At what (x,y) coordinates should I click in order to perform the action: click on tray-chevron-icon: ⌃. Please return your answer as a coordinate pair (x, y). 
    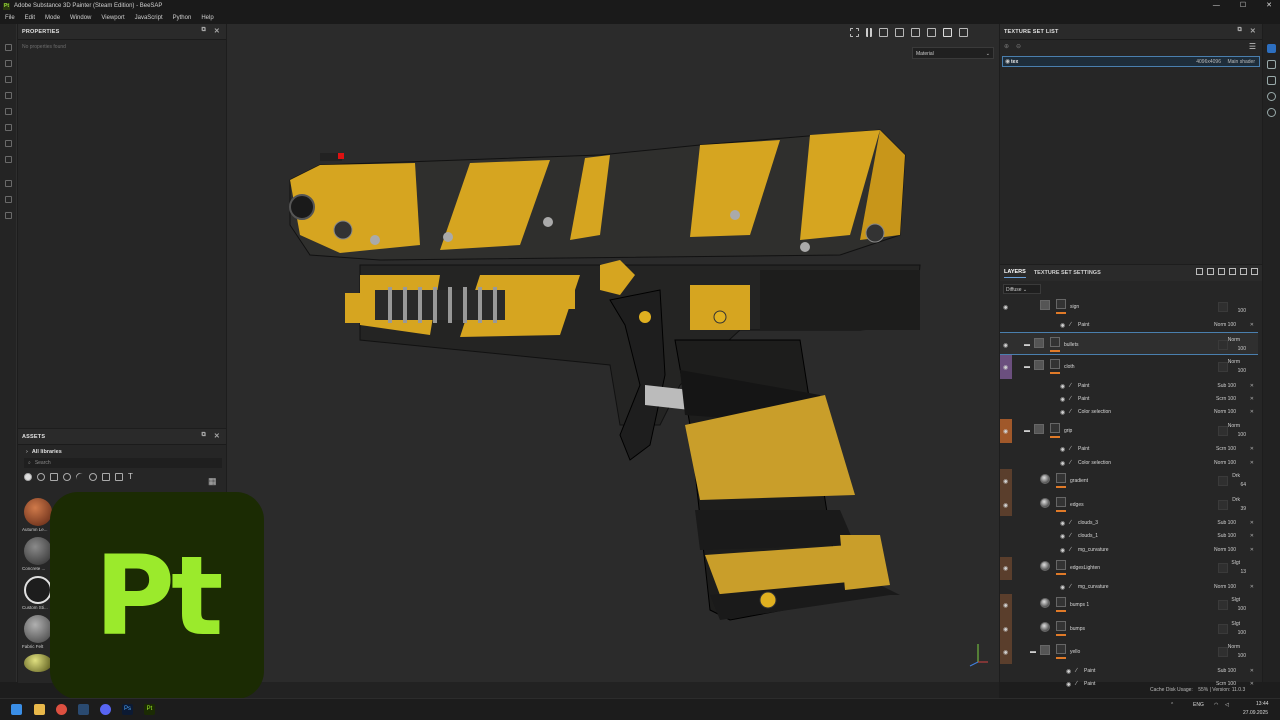
    Looking at the image, I should click on (1172, 705).